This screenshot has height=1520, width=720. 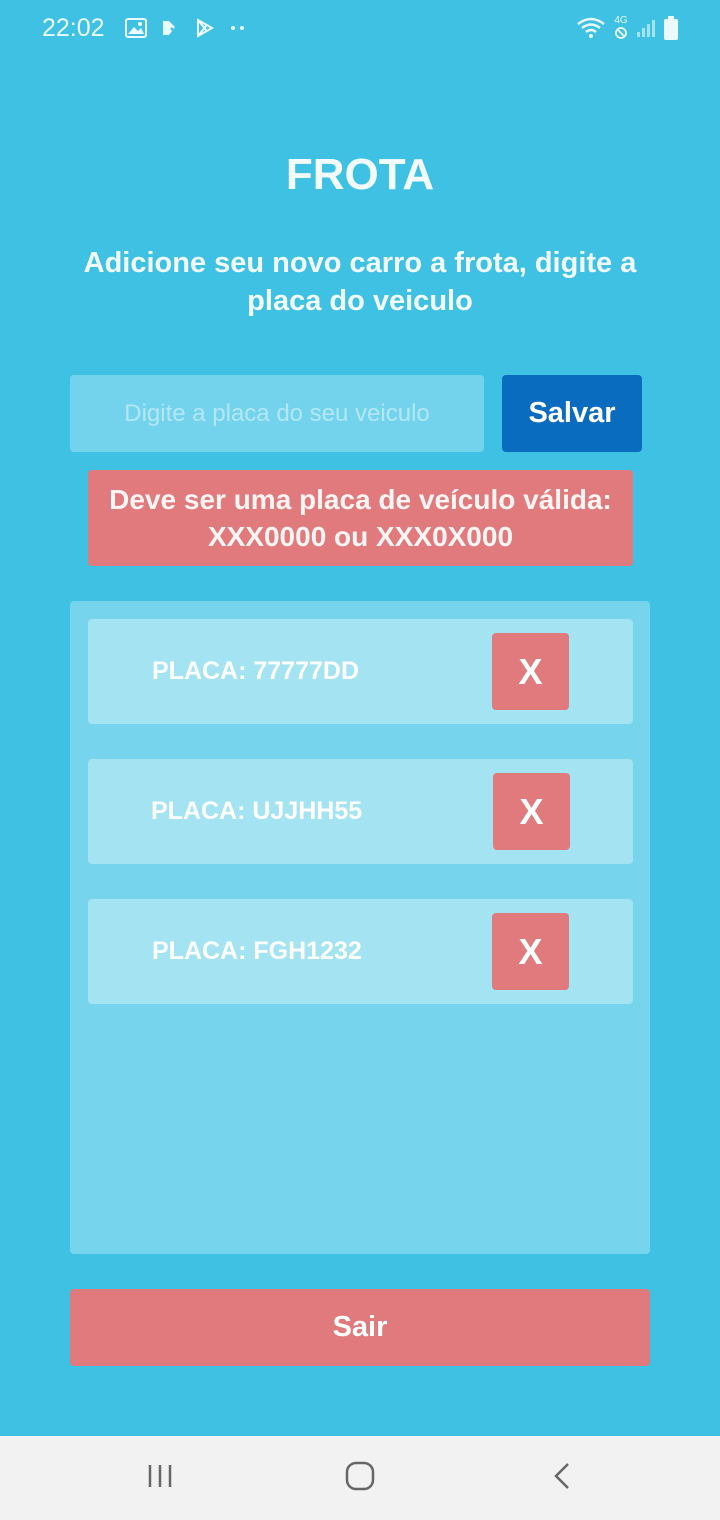 I want to click on back-button, so click(x=562, y=1478).